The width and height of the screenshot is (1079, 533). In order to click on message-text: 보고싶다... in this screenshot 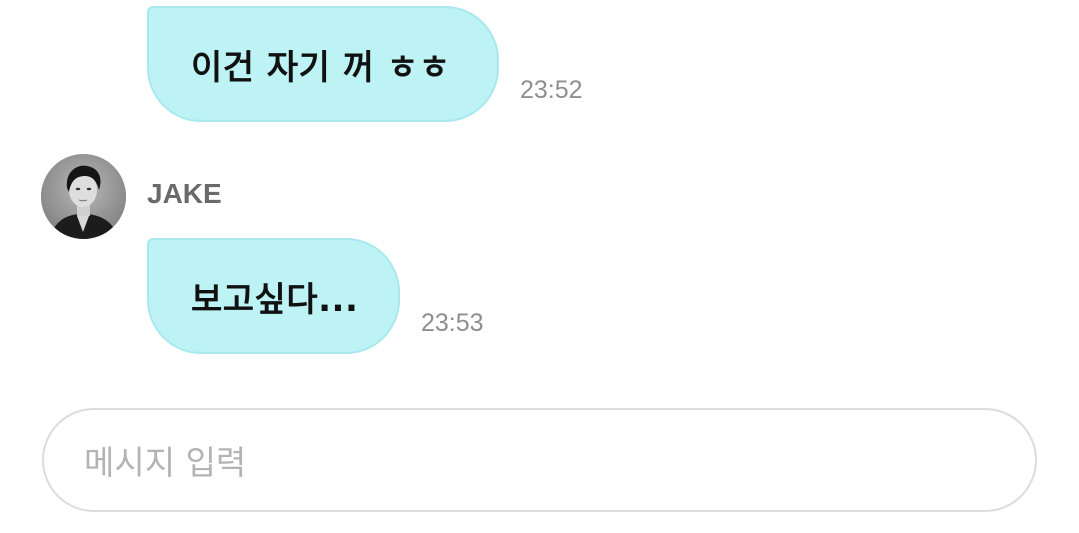, I will do `click(275, 299)`.